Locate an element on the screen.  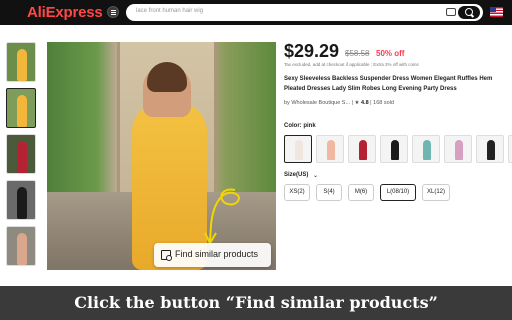
size-label: Size(US) is located at coordinates (296, 175).